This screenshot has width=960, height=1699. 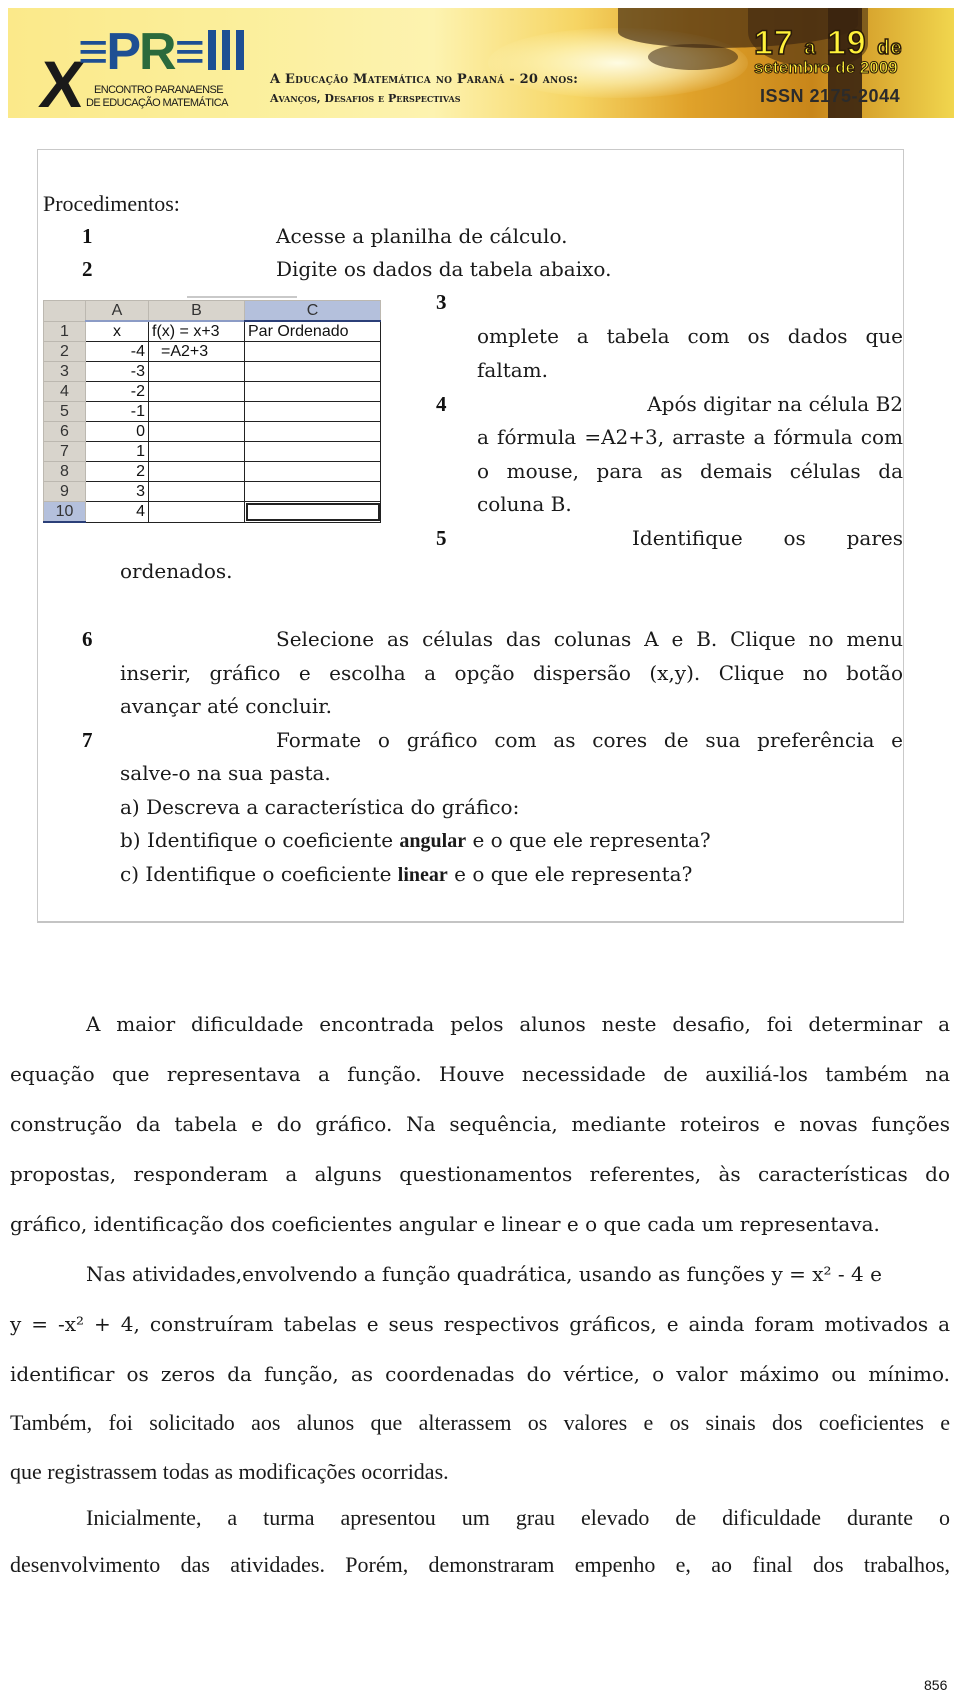 I want to click on procedures-heading: Procedimentos:, so click(x=111, y=203).